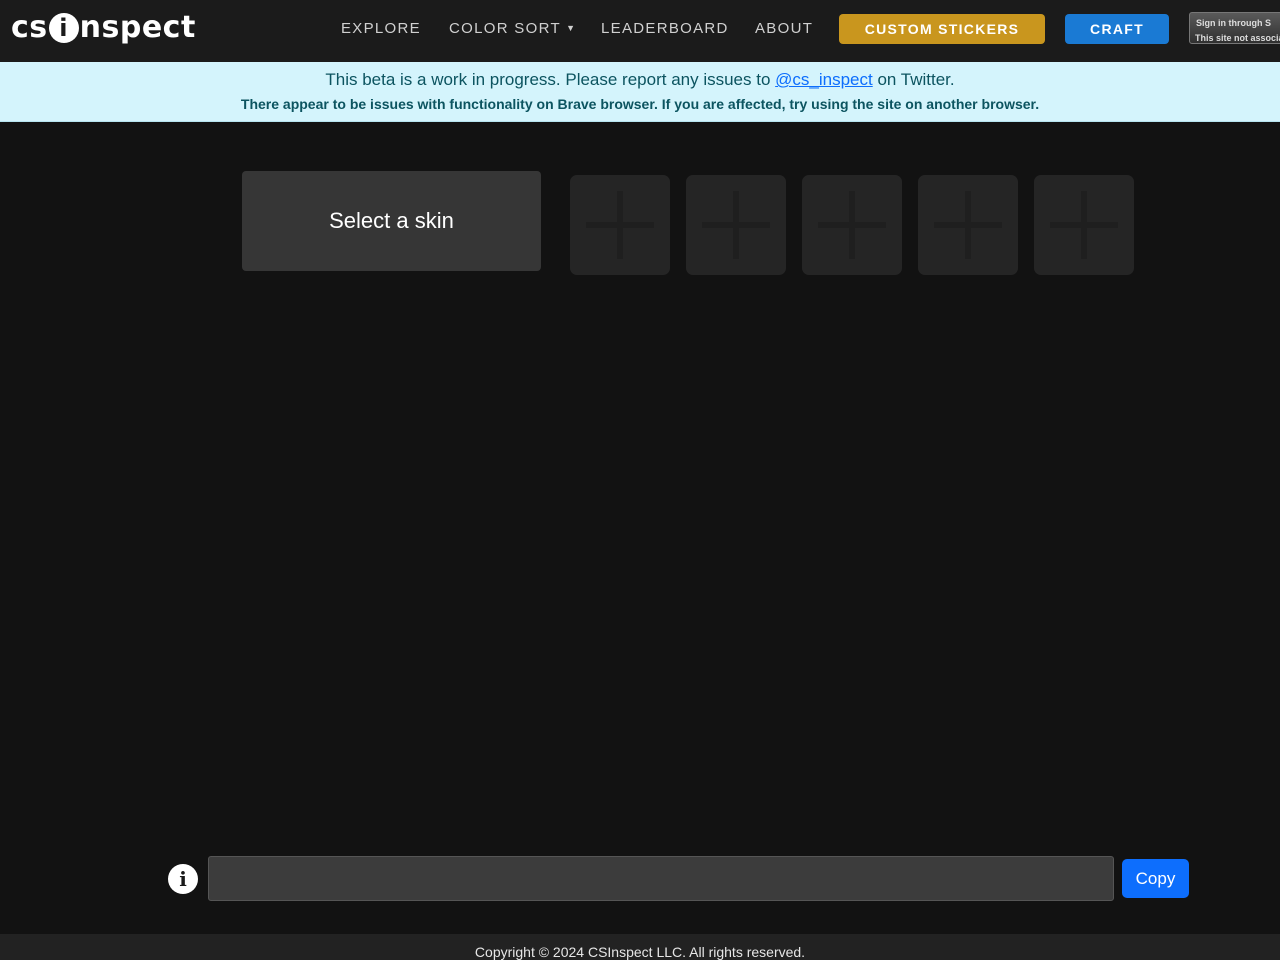 The width and height of the screenshot is (1280, 960). What do you see at coordinates (942, 29) in the screenshot?
I see `custom-stickers-button: CUSTOM STICKERS` at bounding box center [942, 29].